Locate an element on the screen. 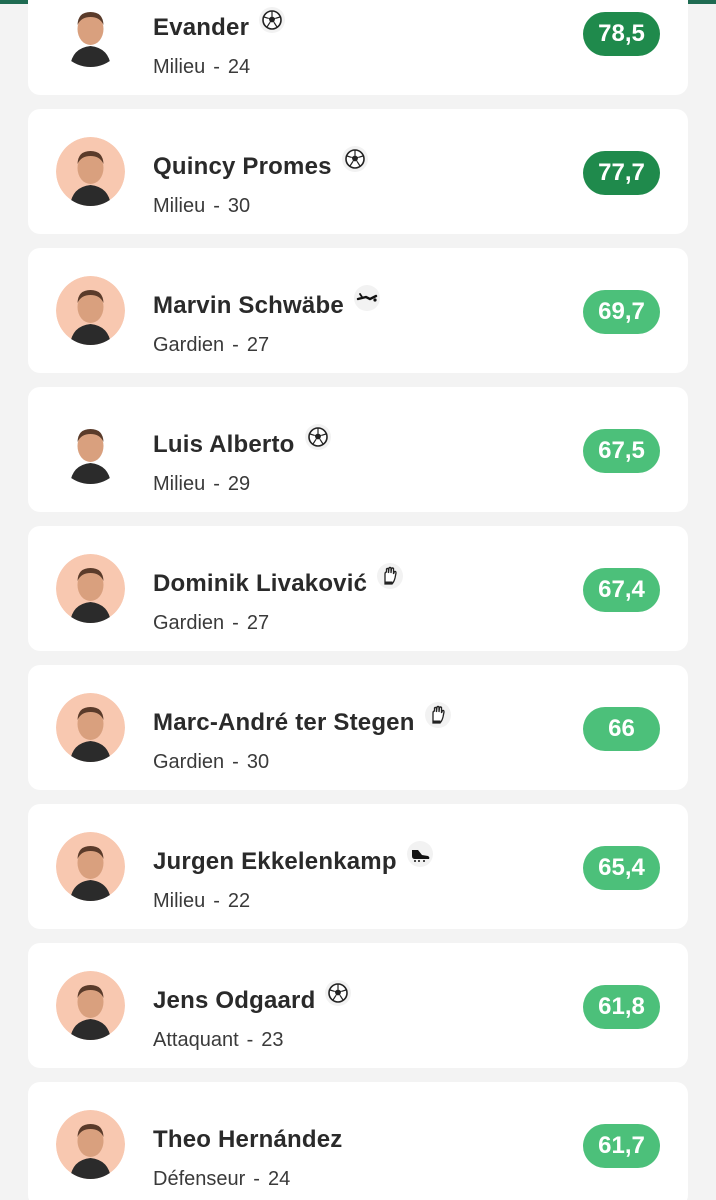 The height and width of the screenshot is (1200, 716). player-details: Milieu -22 is located at coordinates (201, 901).